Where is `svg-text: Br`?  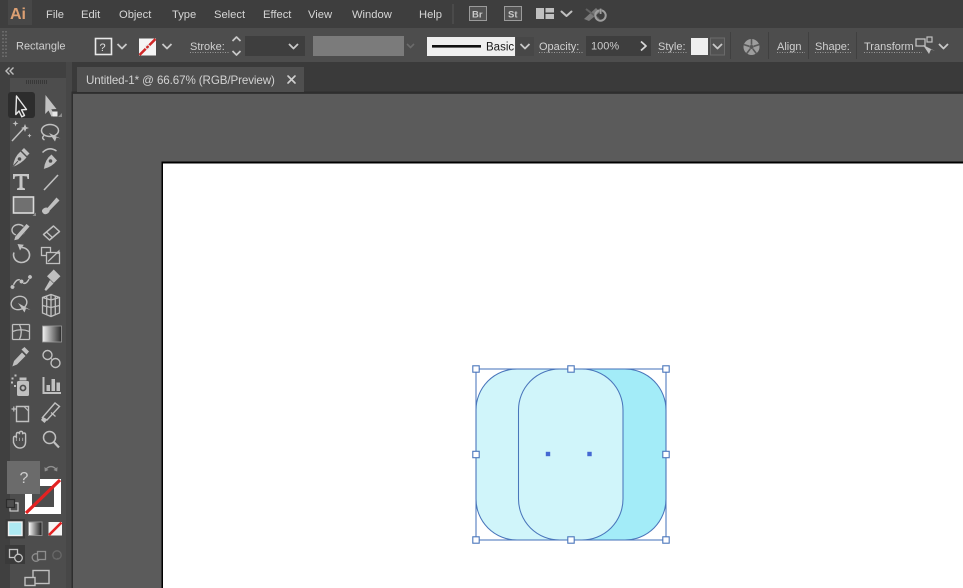 svg-text: Br is located at coordinates (477, 15).